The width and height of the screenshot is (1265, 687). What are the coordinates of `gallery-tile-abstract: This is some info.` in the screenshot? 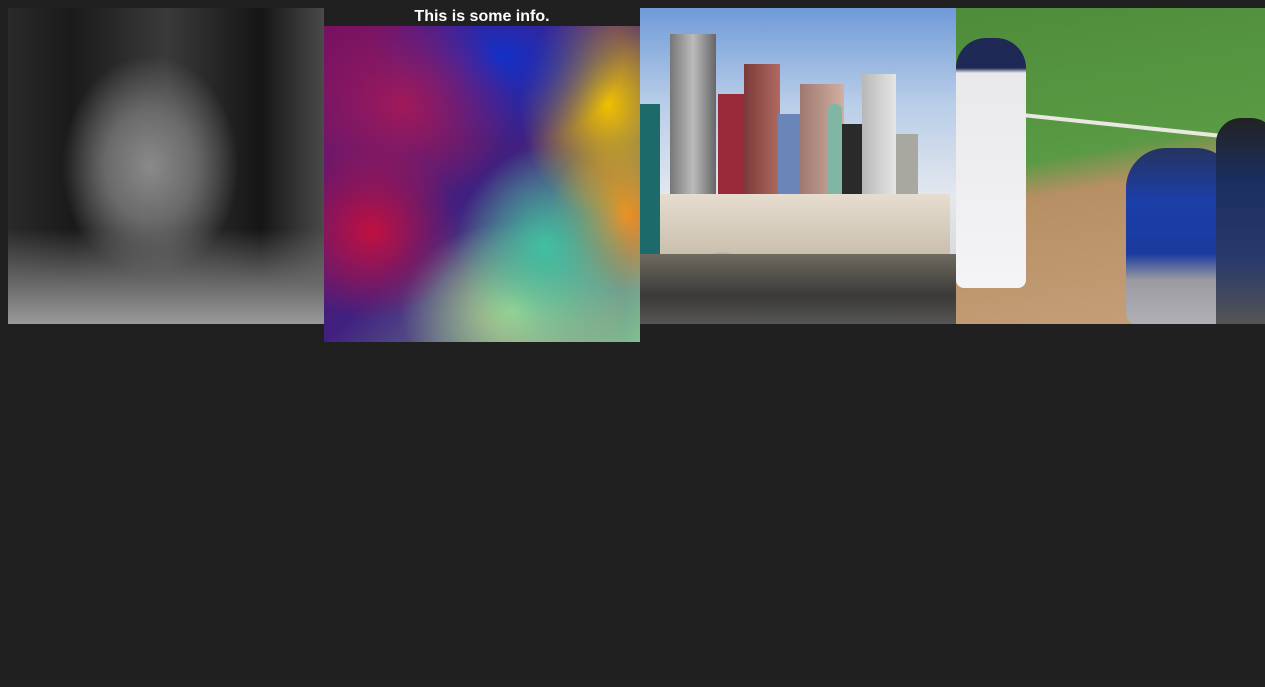 It's located at (482, 175).